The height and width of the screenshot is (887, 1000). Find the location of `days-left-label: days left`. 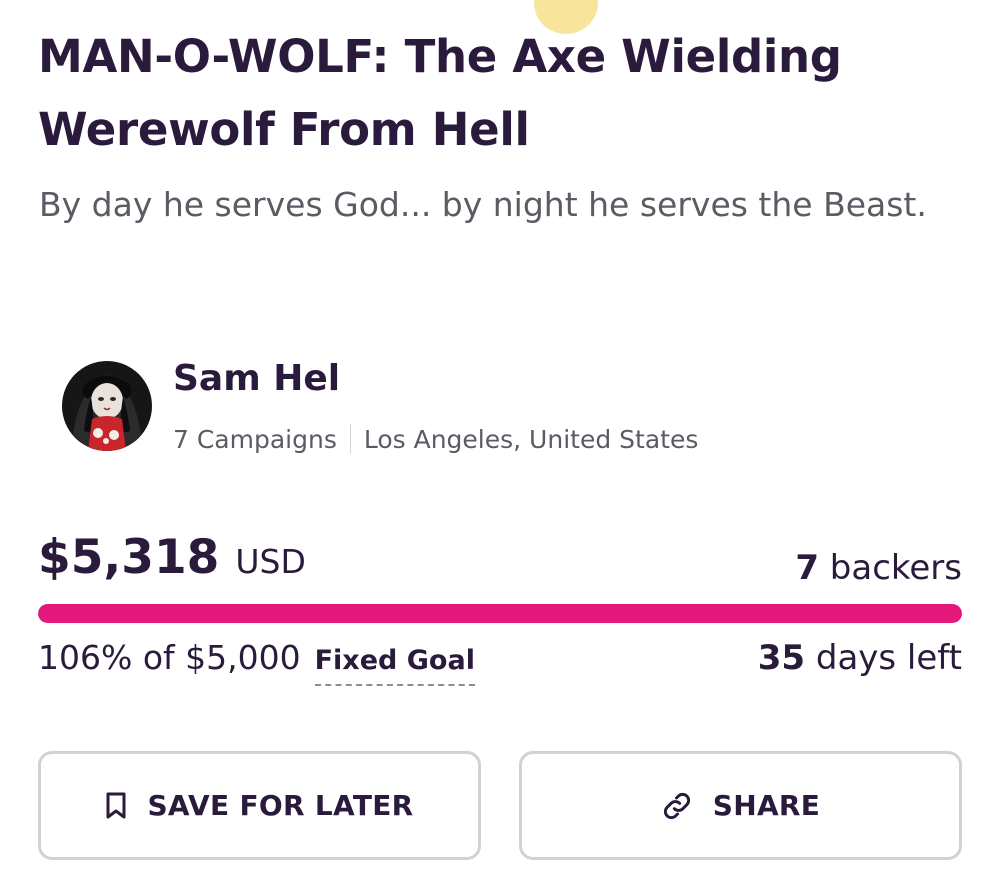

days-left-label: days left is located at coordinates (888, 658).